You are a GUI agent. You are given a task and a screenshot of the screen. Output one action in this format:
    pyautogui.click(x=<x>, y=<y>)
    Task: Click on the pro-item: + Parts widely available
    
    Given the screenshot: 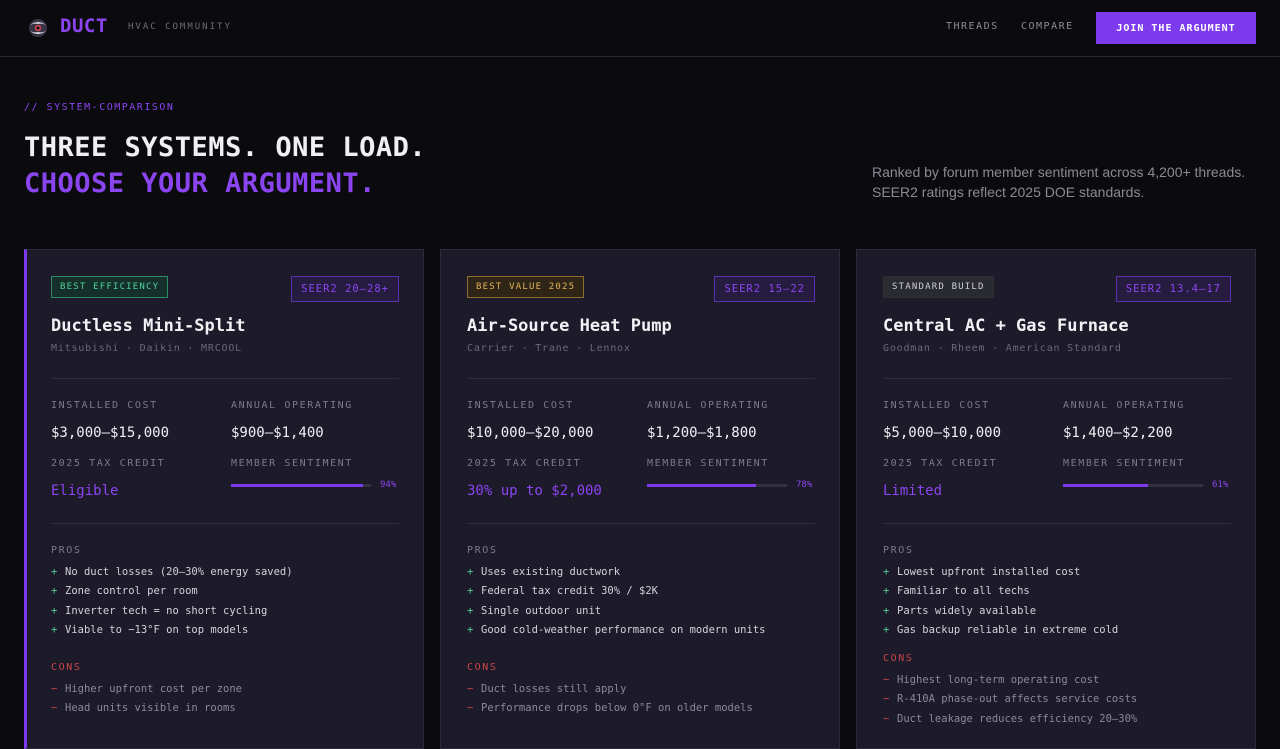 What is the action you would take?
    pyautogui.click(x=960, y=610)
    